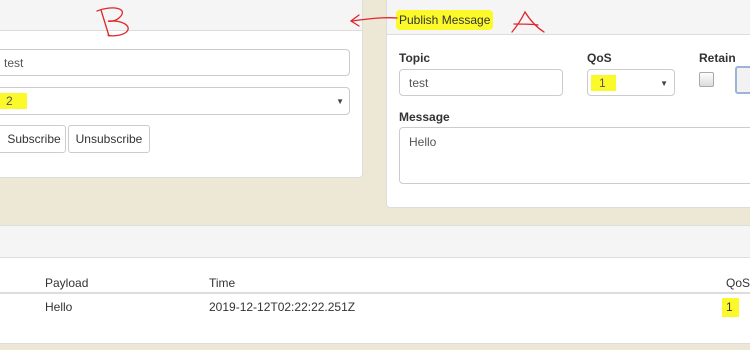  I want to click on arrow-shaft, so click(374, 19).